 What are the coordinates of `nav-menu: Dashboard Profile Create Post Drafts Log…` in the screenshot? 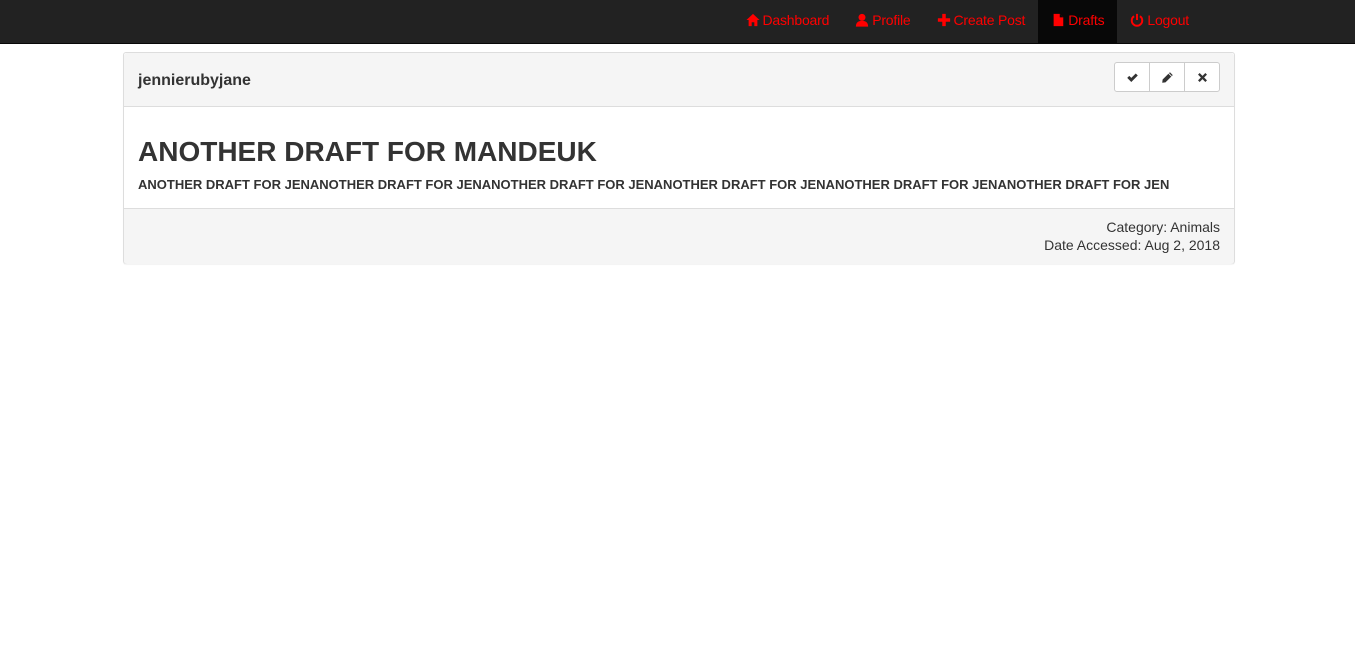 It's located at (968, 21).